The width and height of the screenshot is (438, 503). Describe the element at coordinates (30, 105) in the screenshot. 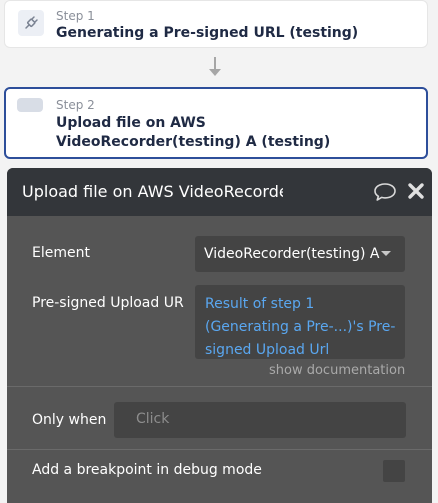

I see `placeholder-icon` at that location.